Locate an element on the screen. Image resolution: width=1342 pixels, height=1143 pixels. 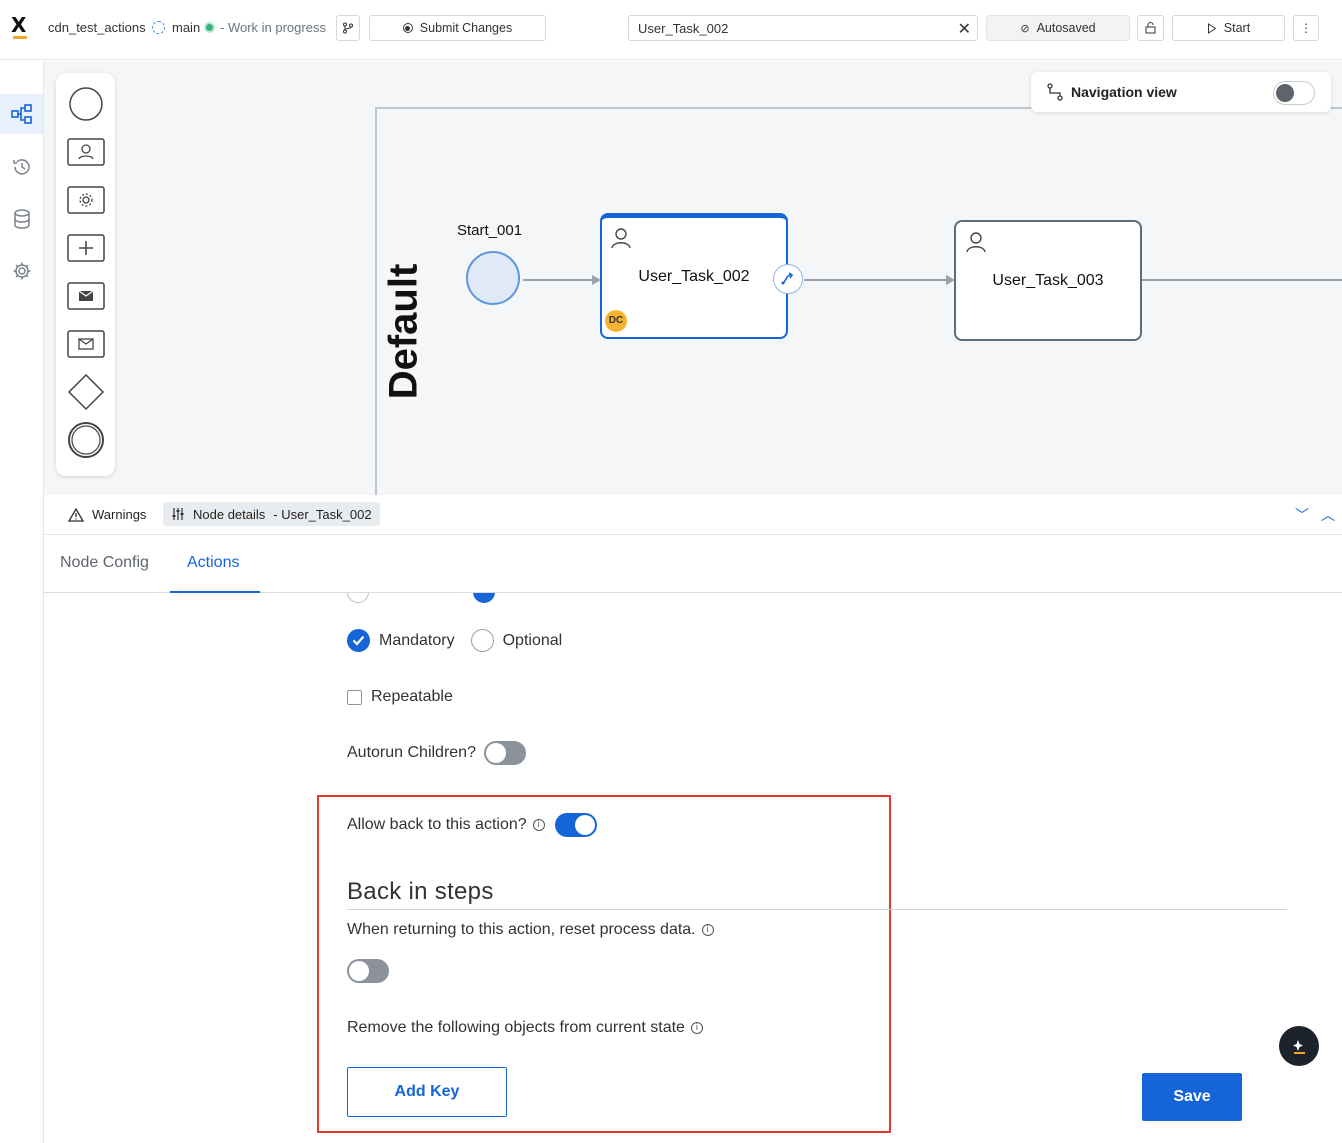
add-key-button: Add Key is located at coordinates (427, 1092).